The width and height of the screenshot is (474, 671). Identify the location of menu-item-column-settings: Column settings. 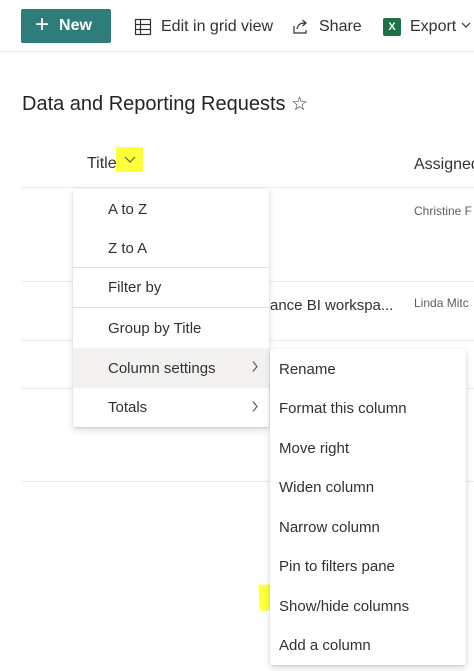
(171, 368).